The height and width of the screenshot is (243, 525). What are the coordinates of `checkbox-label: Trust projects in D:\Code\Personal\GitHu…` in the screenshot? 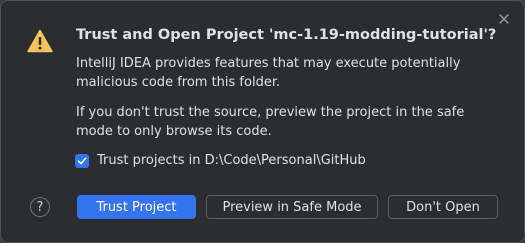 It's located at (231, 160).